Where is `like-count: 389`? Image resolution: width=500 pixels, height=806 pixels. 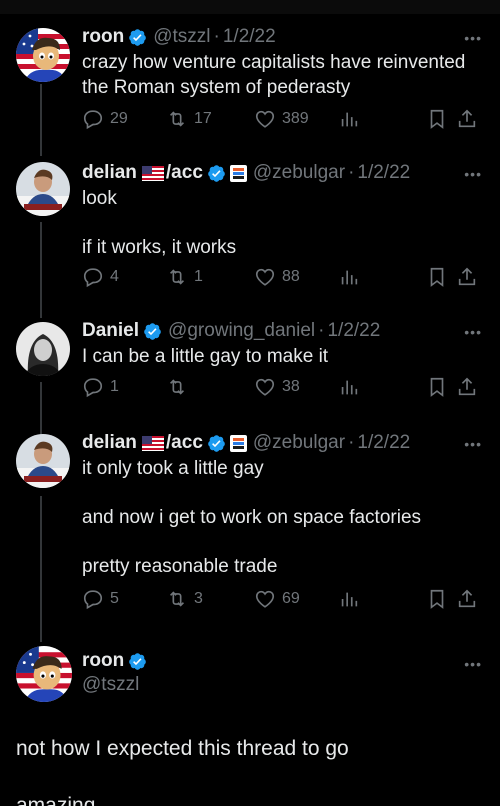 like-count: 389 is located at coordinates (295, 118).